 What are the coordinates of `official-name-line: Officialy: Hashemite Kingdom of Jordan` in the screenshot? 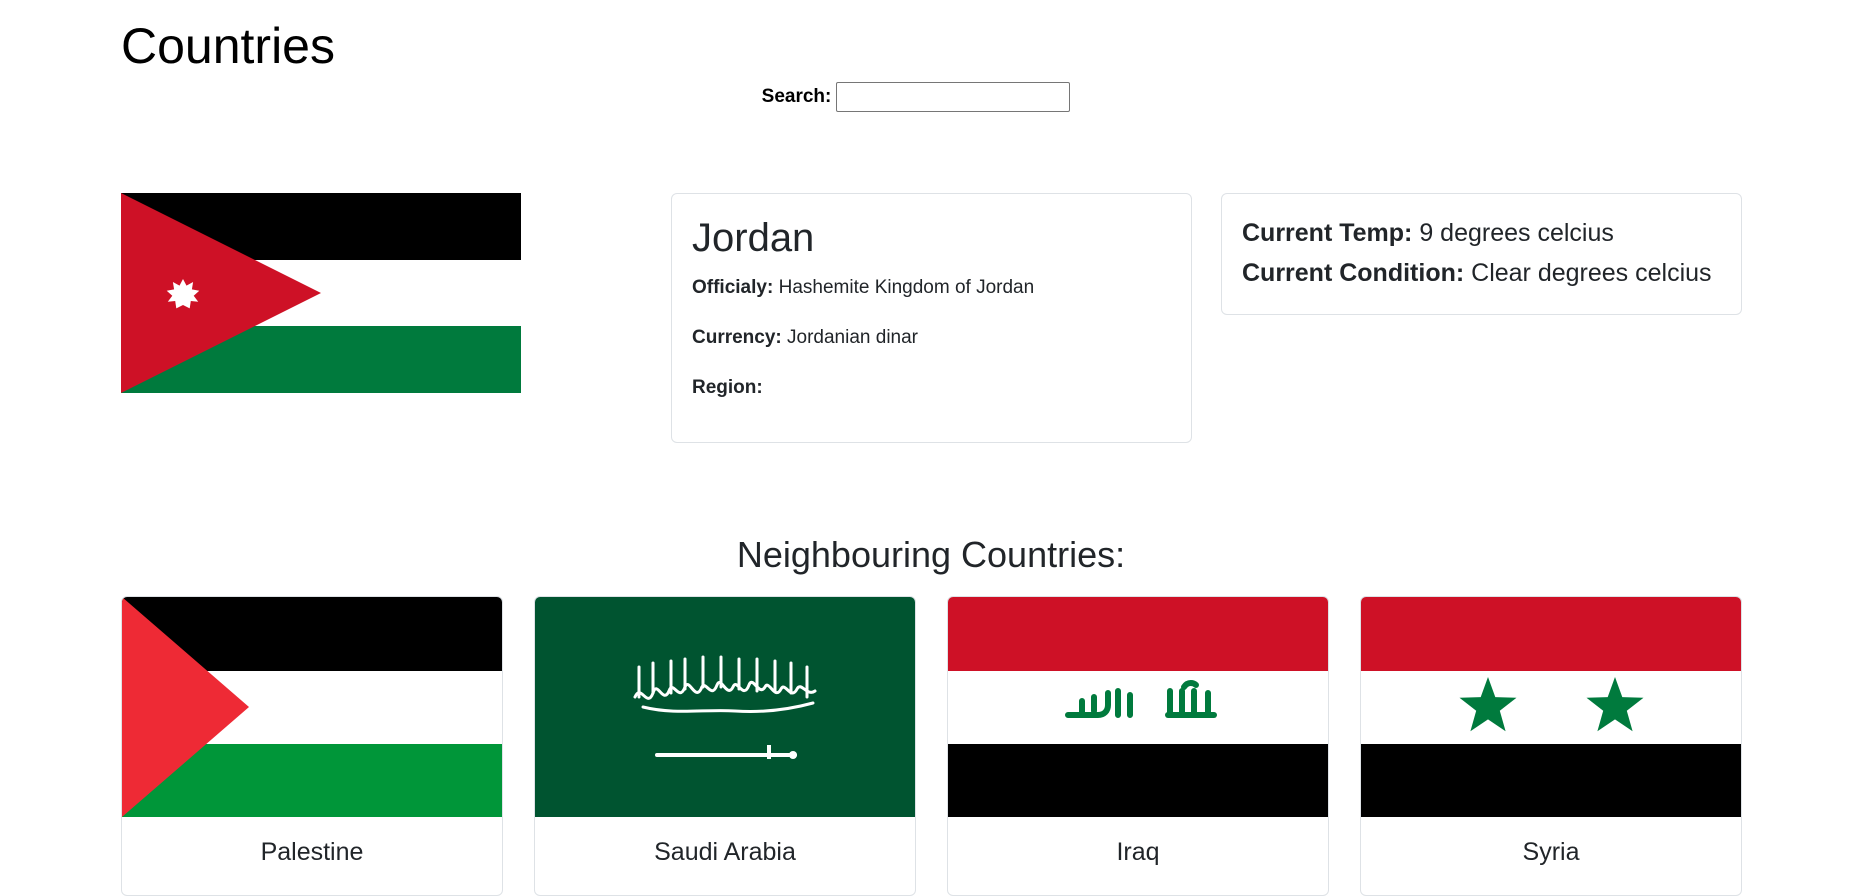 It's located at (931, 288).